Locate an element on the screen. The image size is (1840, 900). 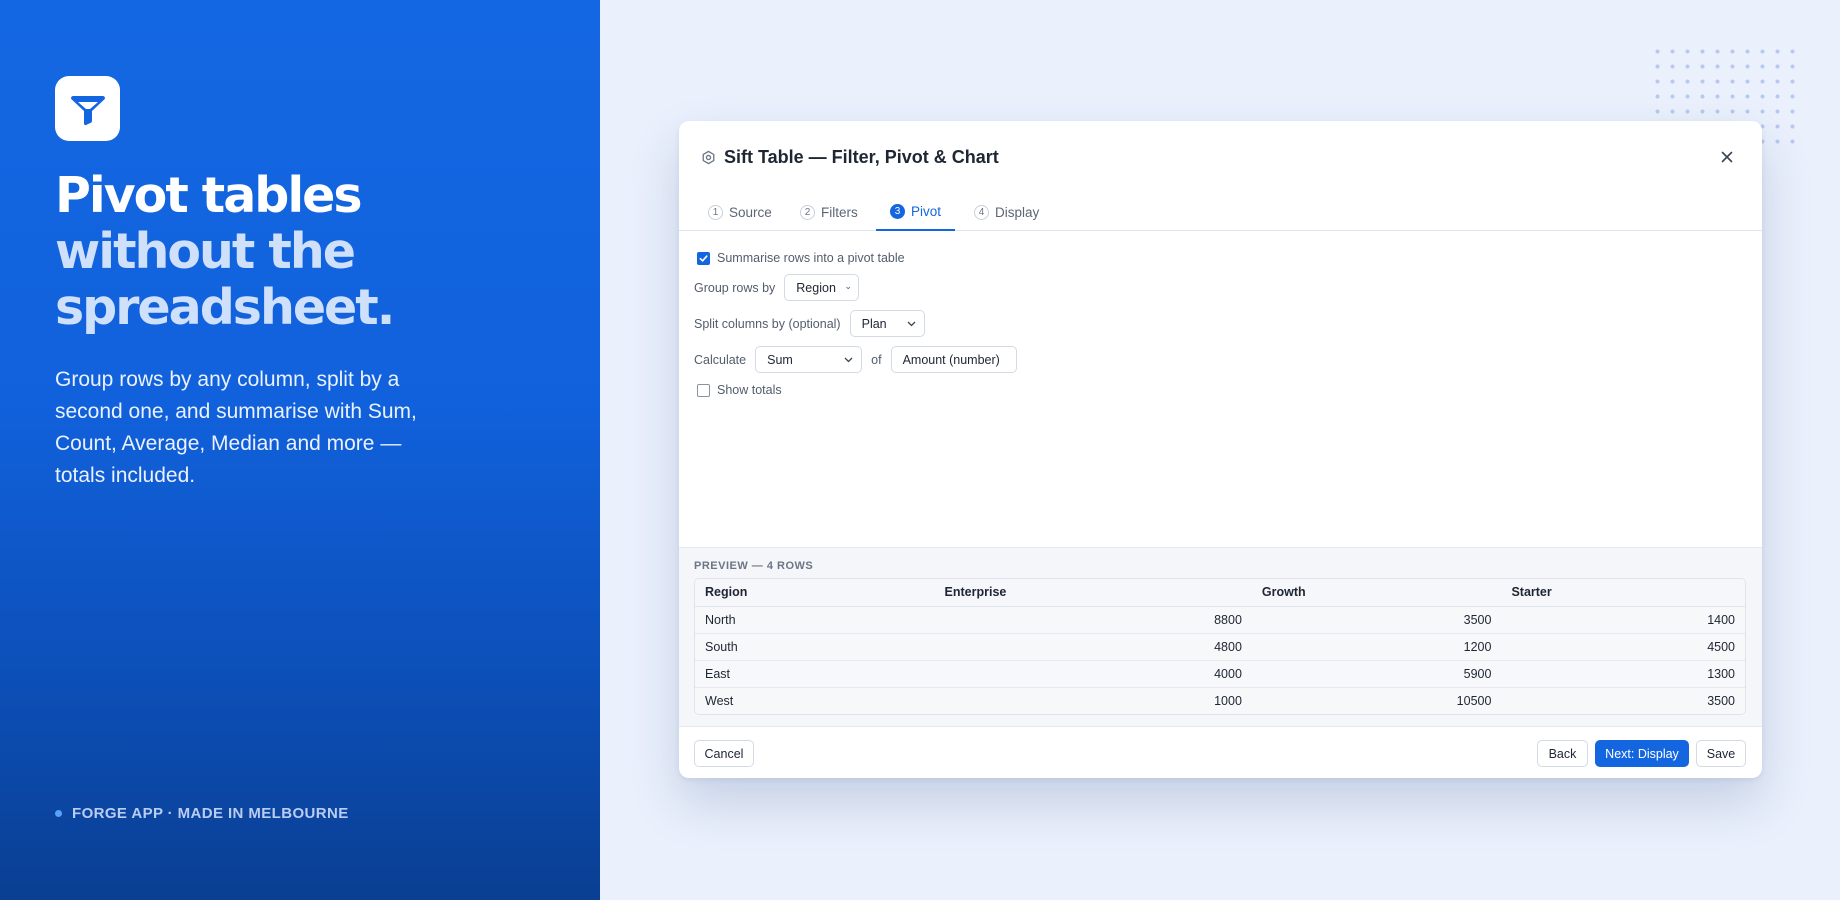
tab-source: 1 Source is located at coordinates (740, 212).